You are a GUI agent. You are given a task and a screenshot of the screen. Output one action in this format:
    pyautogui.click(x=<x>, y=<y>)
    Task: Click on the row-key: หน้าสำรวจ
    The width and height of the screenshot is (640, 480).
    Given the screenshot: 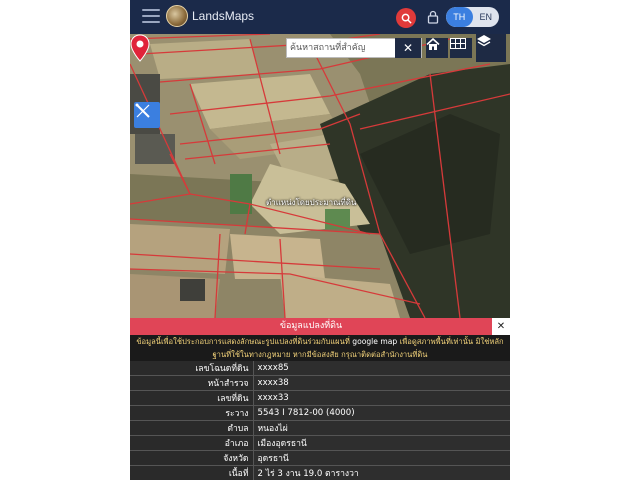 What is the action you would take?
    pyautogui.click(x=192, y=383)
    